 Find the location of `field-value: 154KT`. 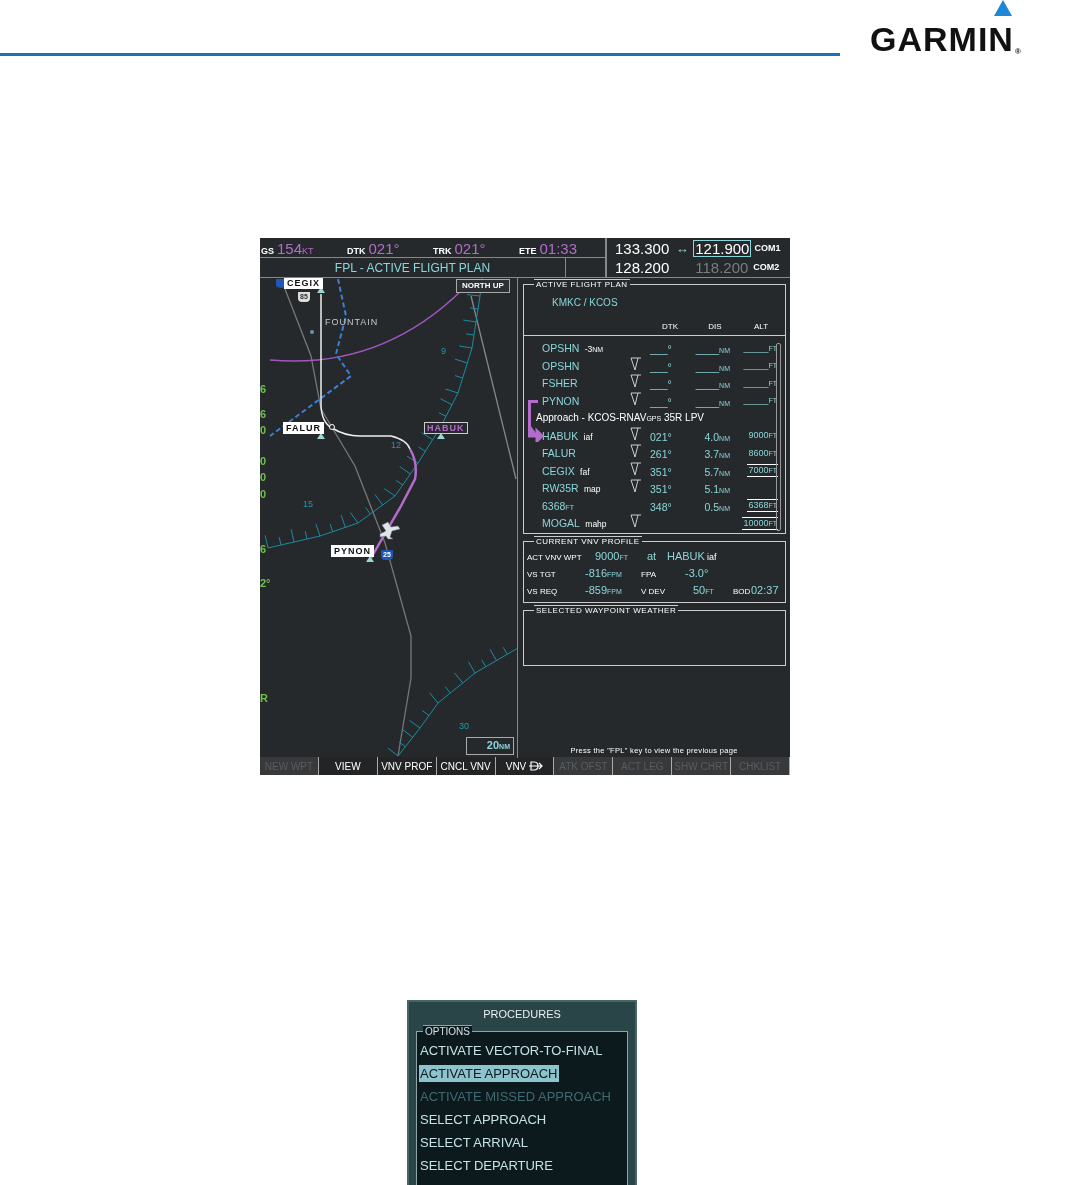

field-value: 154KT is located at coordinates (295, 248).